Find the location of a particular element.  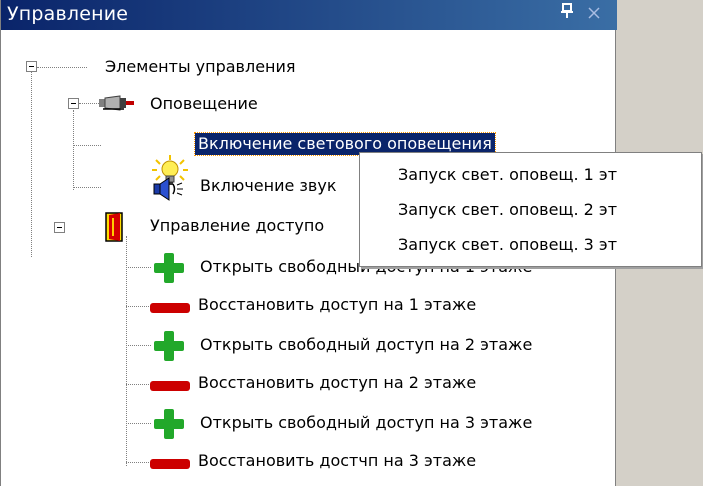

tree-item-restore-floor-3: Восстановить достчп на 3 этаже is located at coordinates (337, 461).